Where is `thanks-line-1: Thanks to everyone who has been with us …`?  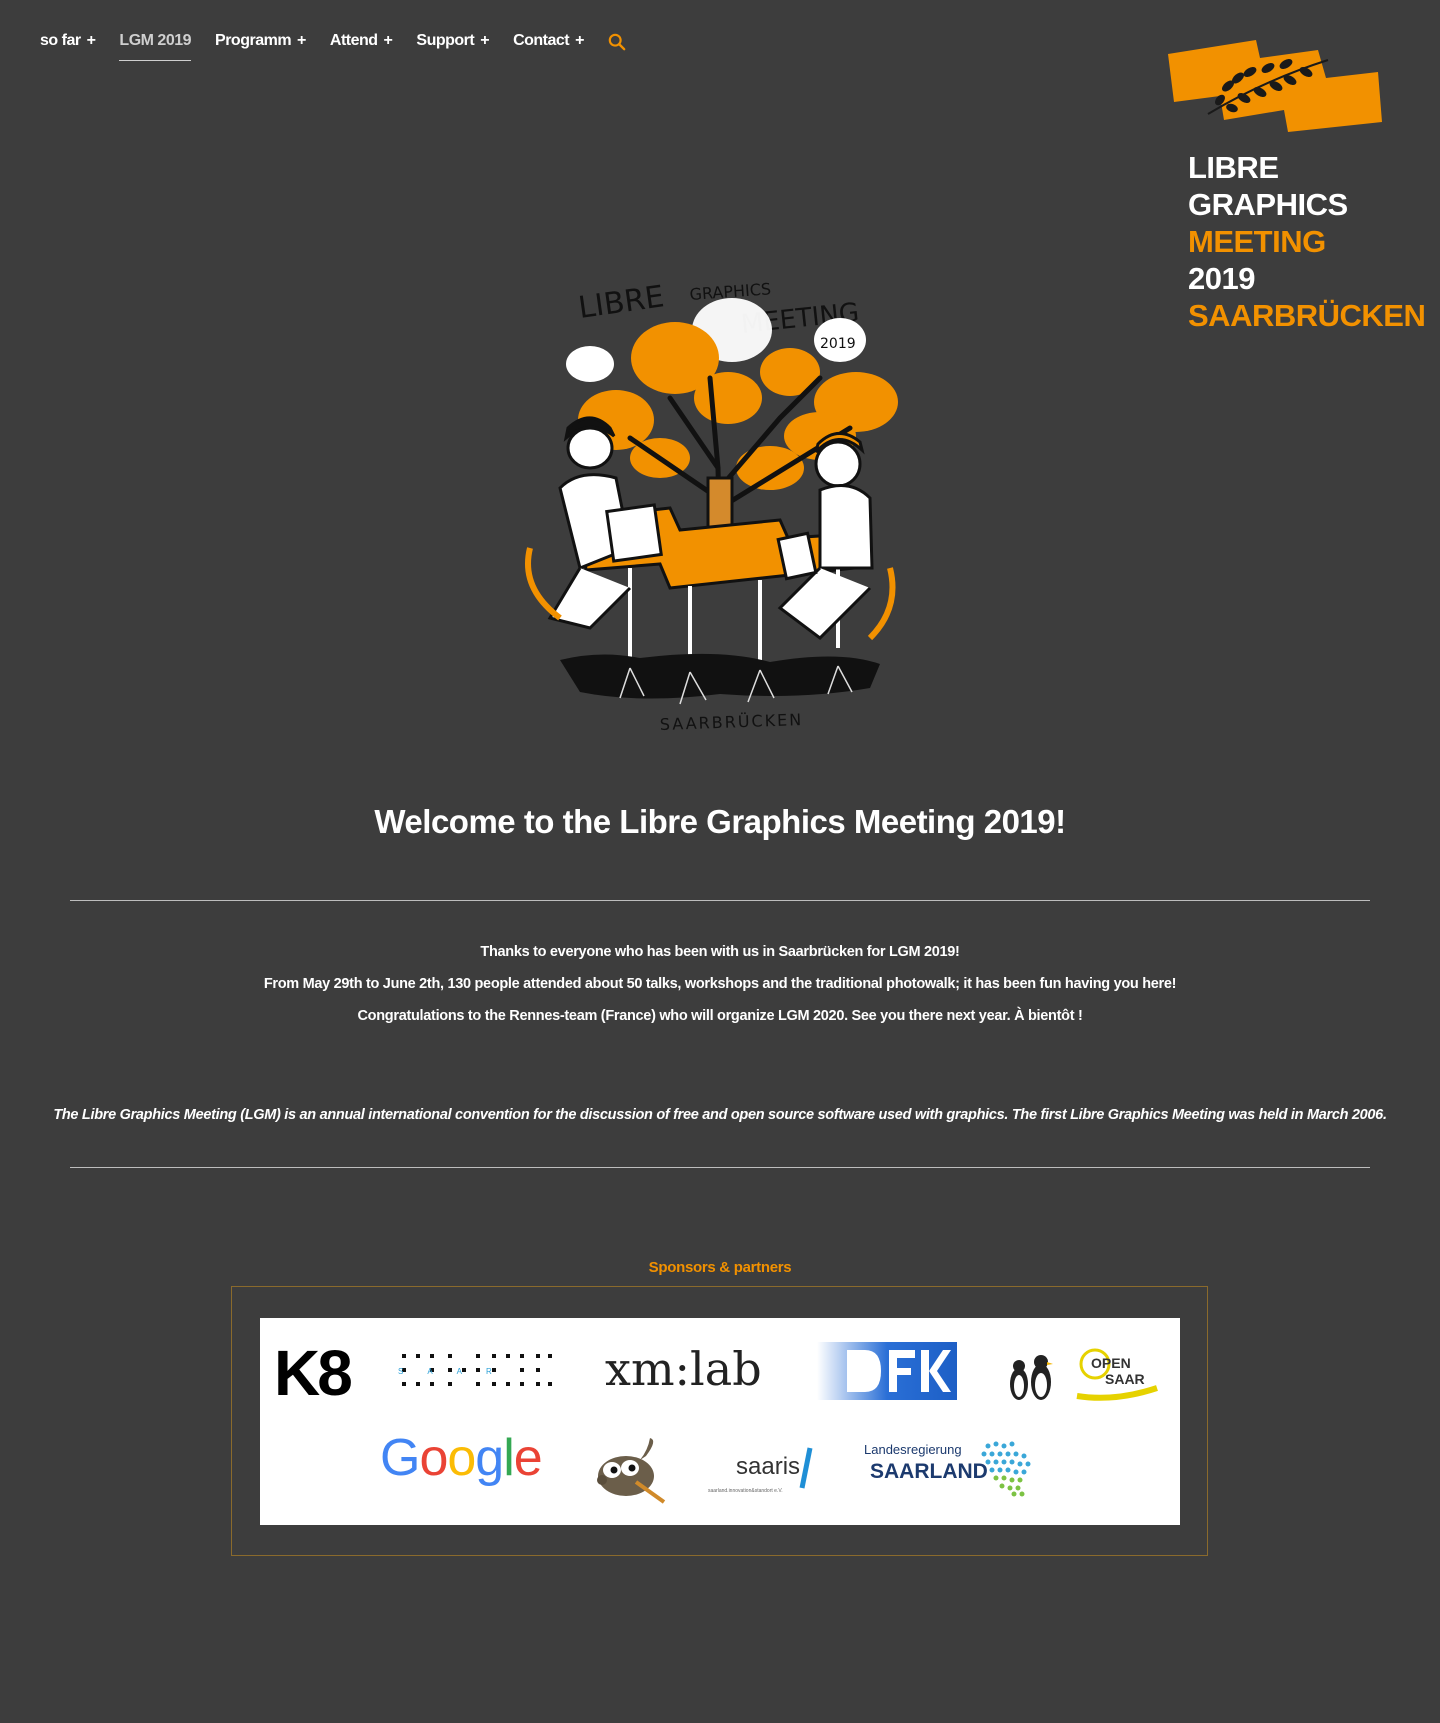 thanks-line-1: Thanks to everyone who has been with us … is located at coordinates (720, 952).